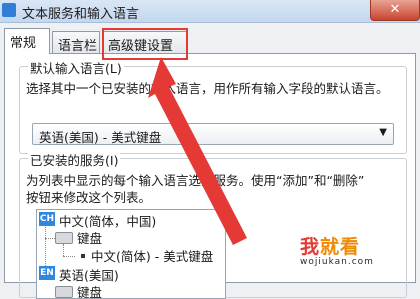  Describe the element at coordinates (64, 292) in the screenshot. I see `keyboard-icon` at that location.